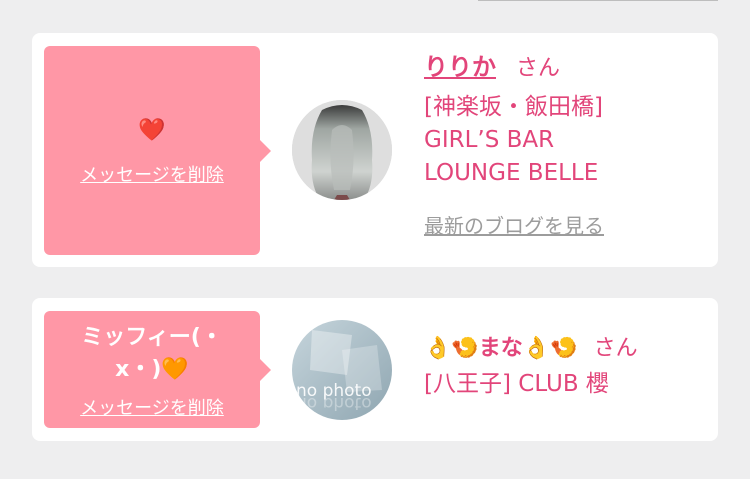 This screenshot has height=479, width=750. Describe the element at coordinates (152, 369) in the screenshot. I see `message-line: x・)🧡` at that location.